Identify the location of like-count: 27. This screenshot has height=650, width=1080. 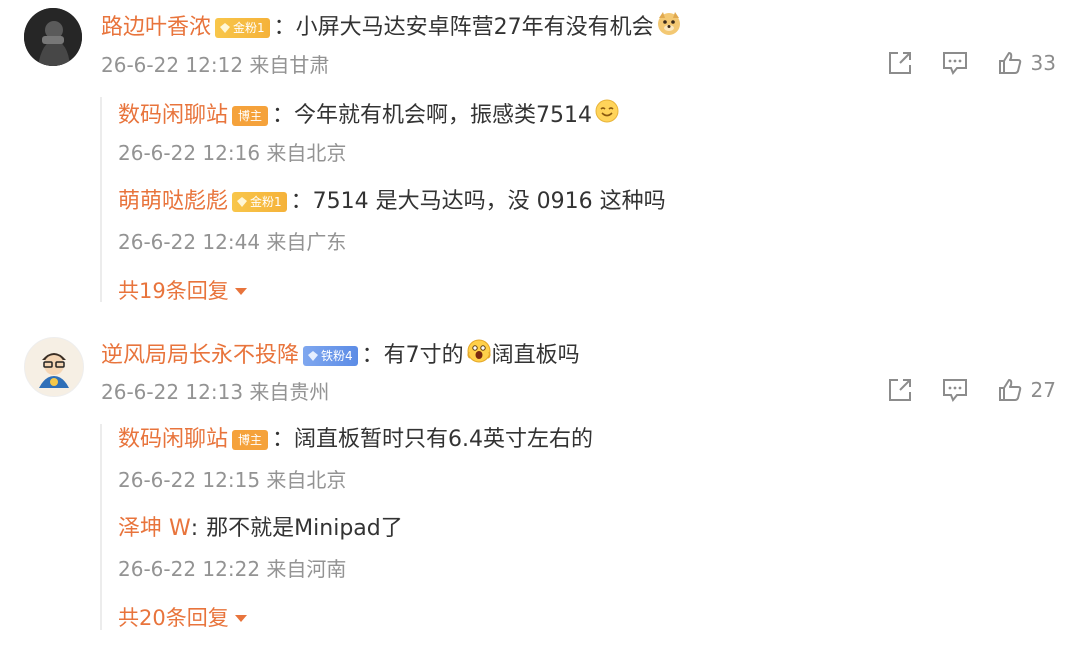
(1043, 390).